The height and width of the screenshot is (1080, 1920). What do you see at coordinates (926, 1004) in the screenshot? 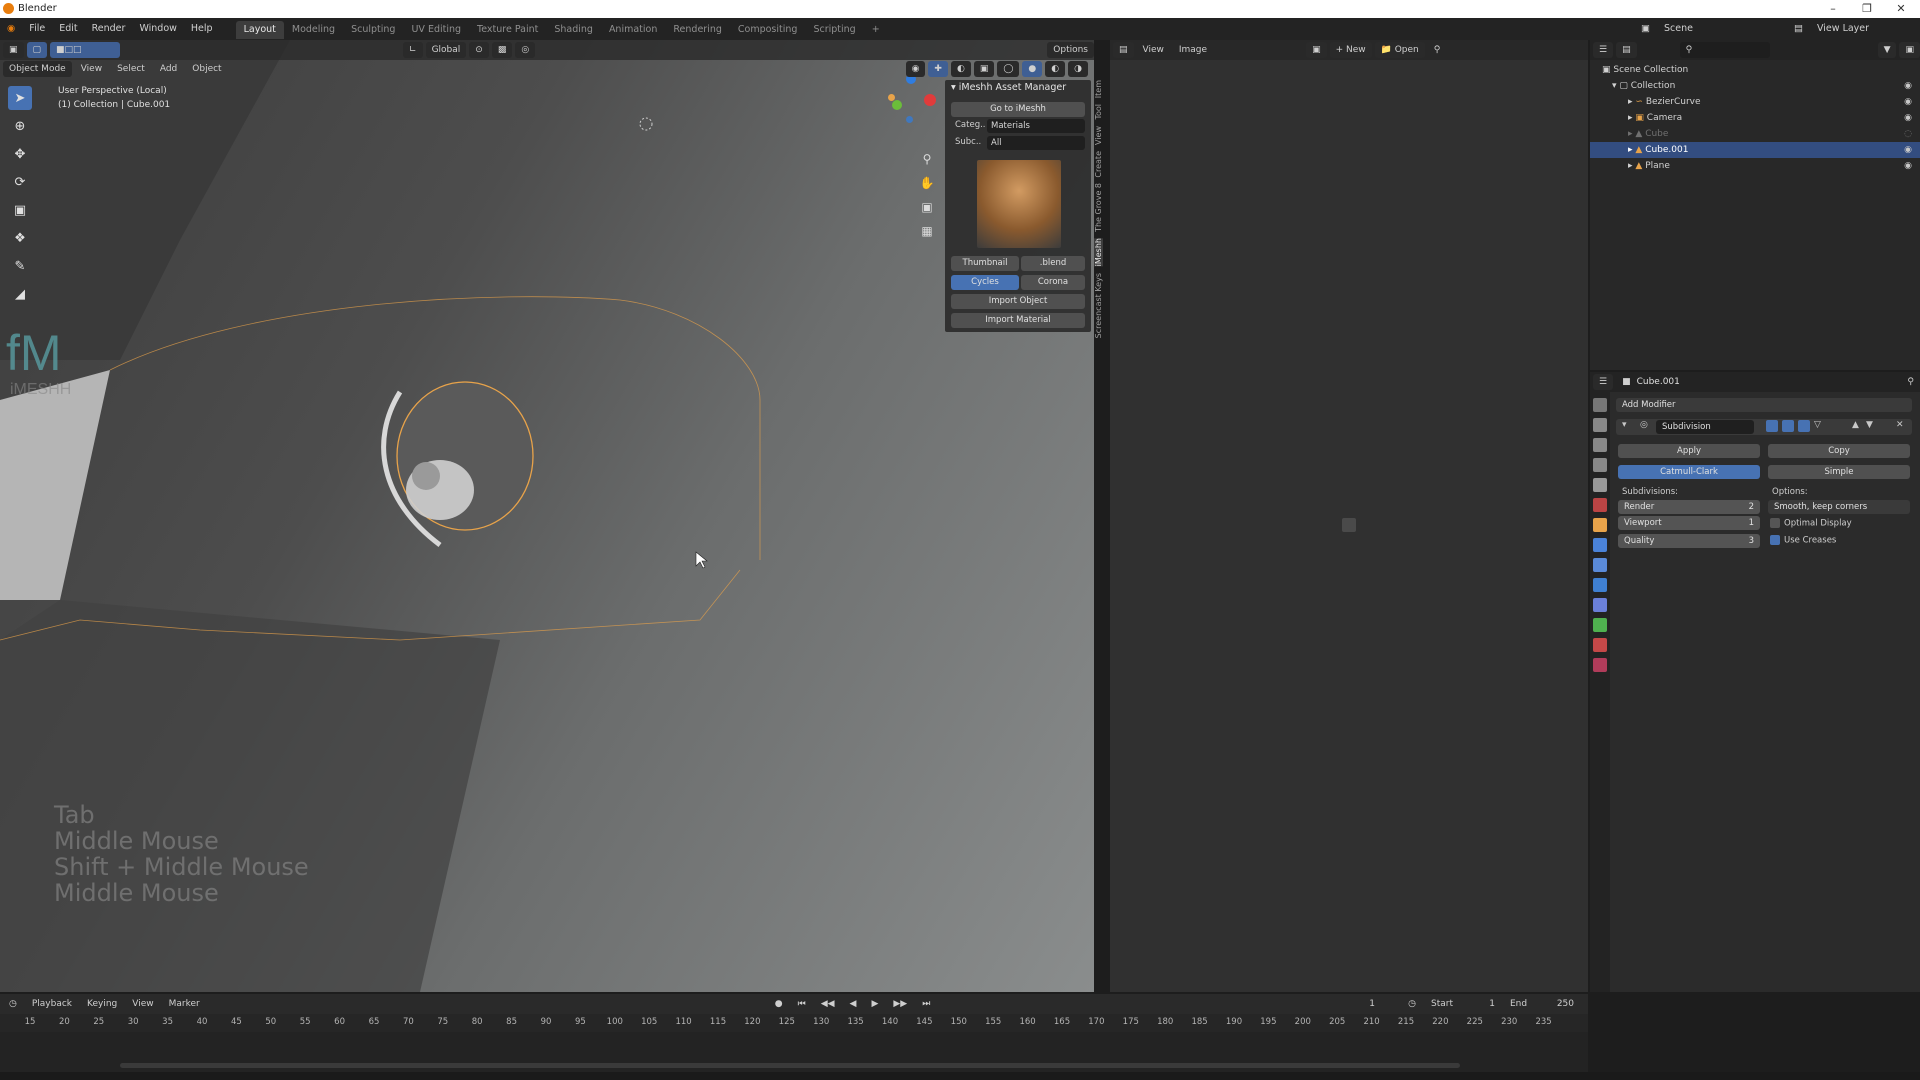
I see `jump-end-icon: ⏭` at bounding box center [926, 1004].